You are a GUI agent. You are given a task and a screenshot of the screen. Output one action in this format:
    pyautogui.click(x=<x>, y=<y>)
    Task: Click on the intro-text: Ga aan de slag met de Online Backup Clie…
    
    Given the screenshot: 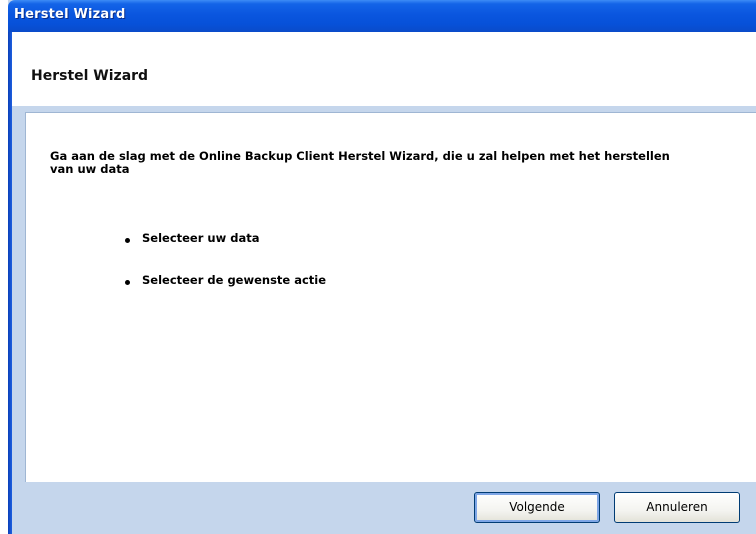 What is the action you would take?
    pyautogui.click(x=360, y=162)
    